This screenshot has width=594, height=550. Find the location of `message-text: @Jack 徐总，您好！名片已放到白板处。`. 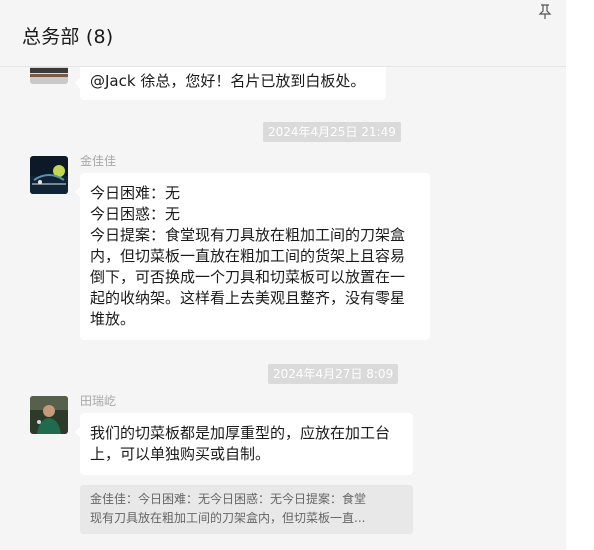

message-text: @Jack 徐总，您好！名片已放到白板处。 is located at coordinates (228, 81).